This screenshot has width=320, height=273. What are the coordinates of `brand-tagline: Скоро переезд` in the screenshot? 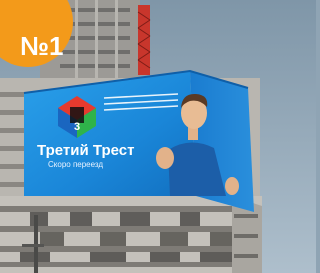 It's located at (76, 164).